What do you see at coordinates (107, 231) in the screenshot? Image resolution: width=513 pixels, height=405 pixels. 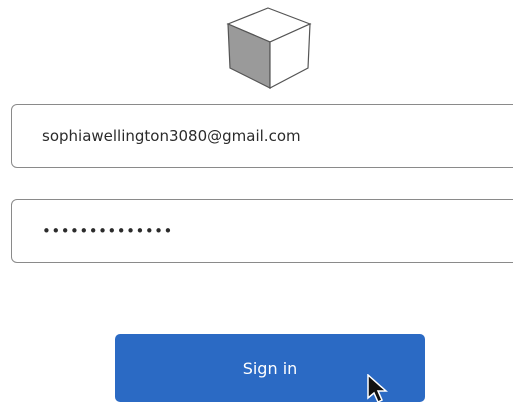 I see `password-value: ••••••••••••••` at bounding box center [107, 231].